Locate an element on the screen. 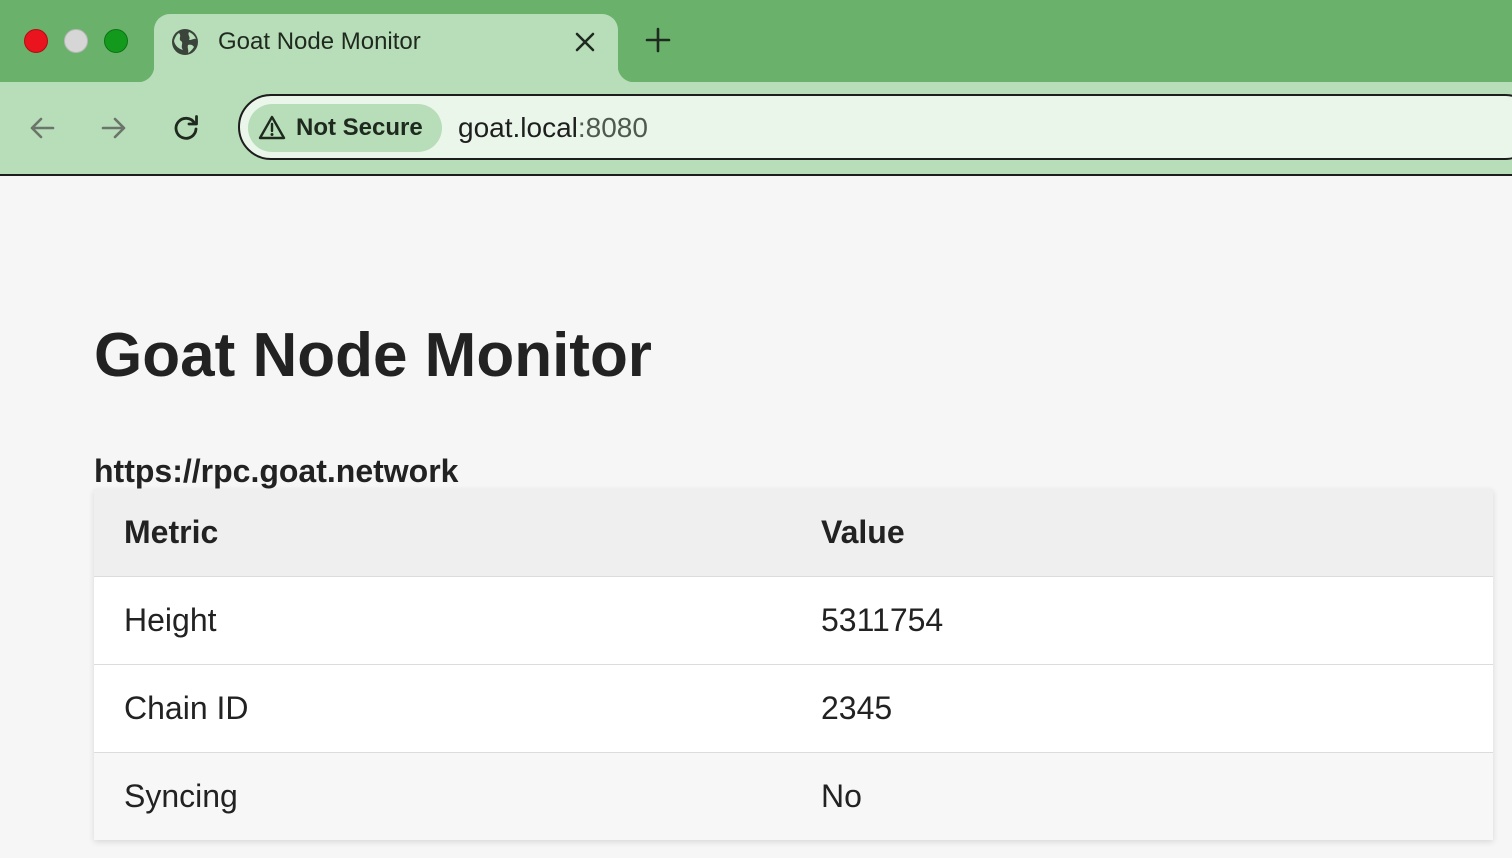  arrow-right-icon is located at coordinates (114, 128).